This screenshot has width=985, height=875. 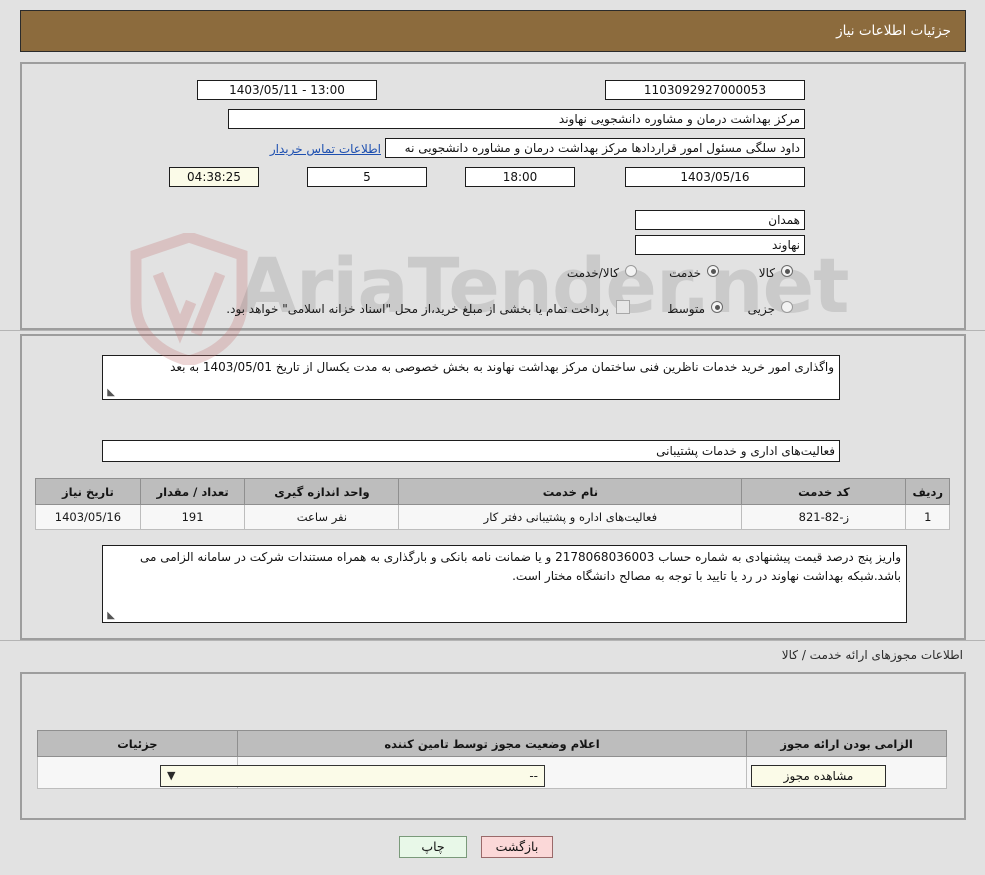 I want to click on cell-row-no: 1, so click(x=927, y=517).